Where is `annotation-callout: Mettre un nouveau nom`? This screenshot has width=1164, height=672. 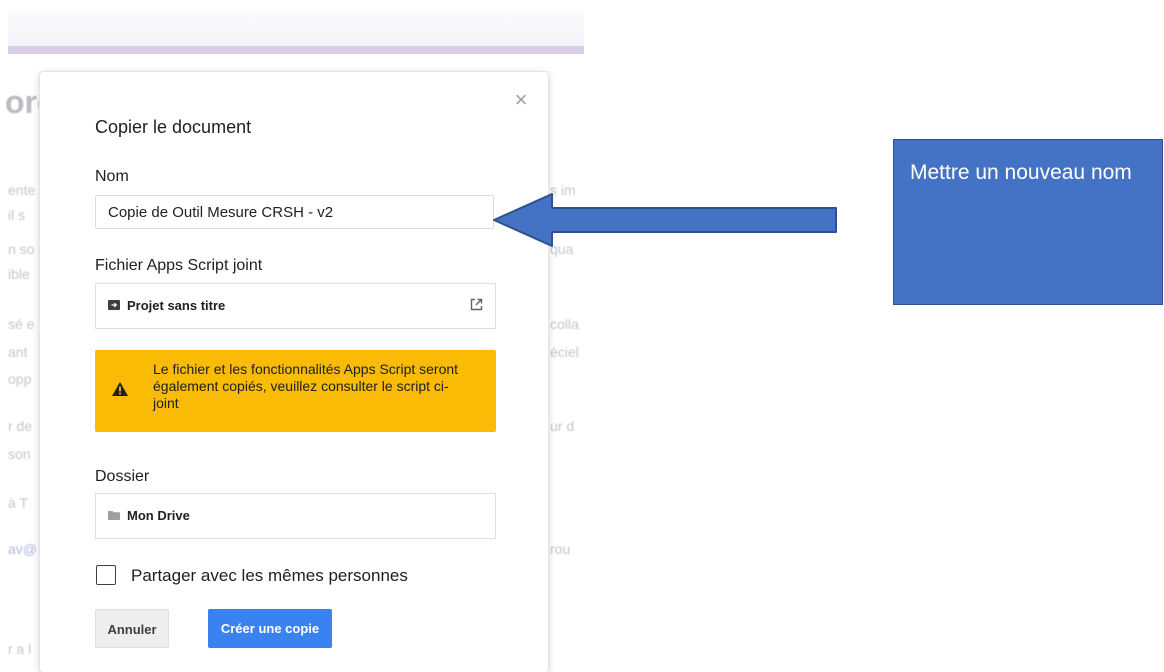
annotation-callout: Mettre un nouveau nom is located at coordinates (1028, 222).